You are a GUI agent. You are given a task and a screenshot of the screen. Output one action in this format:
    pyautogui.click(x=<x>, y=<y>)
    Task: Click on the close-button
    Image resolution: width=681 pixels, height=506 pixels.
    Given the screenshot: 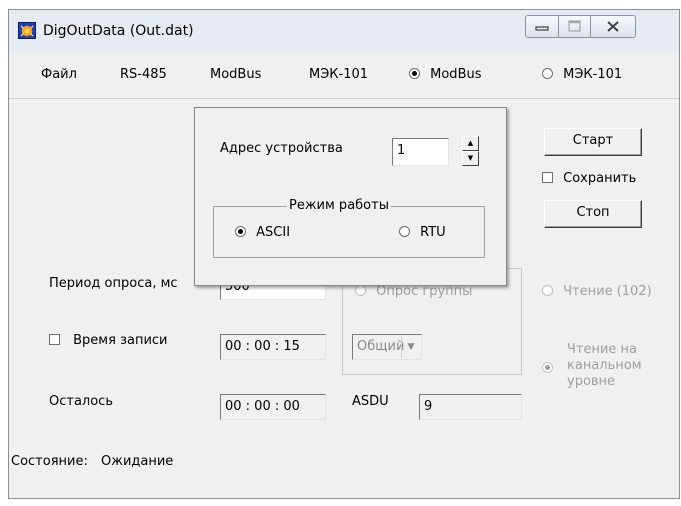 What is the action you would take?
    pyautogui.click(x=613, y=26)
    